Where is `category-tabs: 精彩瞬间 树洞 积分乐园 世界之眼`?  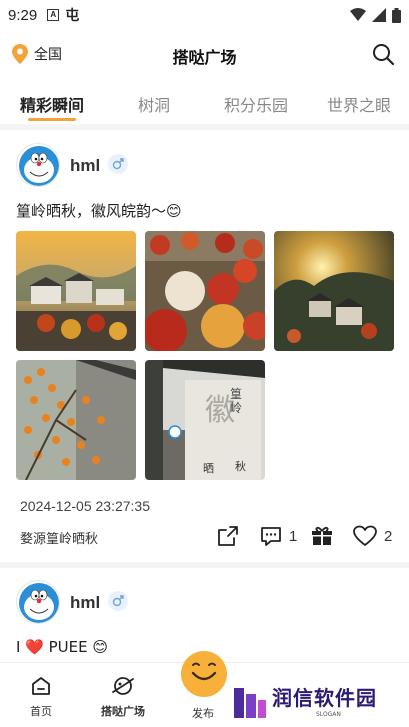 category-tabs: 精彩瞬间 树洞 积分乐园 世界之眼 is located at coordinates (204, 106).